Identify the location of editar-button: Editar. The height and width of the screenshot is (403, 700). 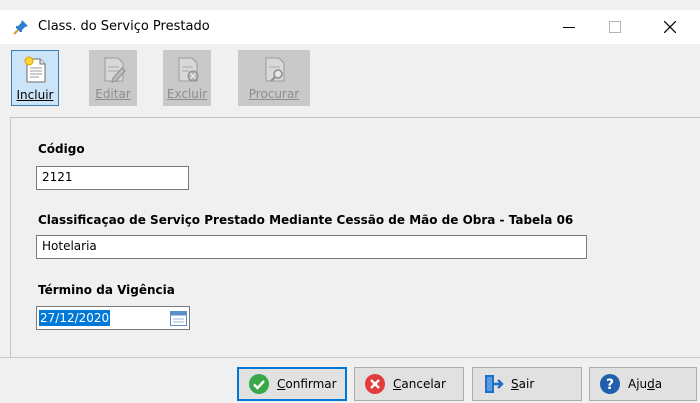
(113, 78).